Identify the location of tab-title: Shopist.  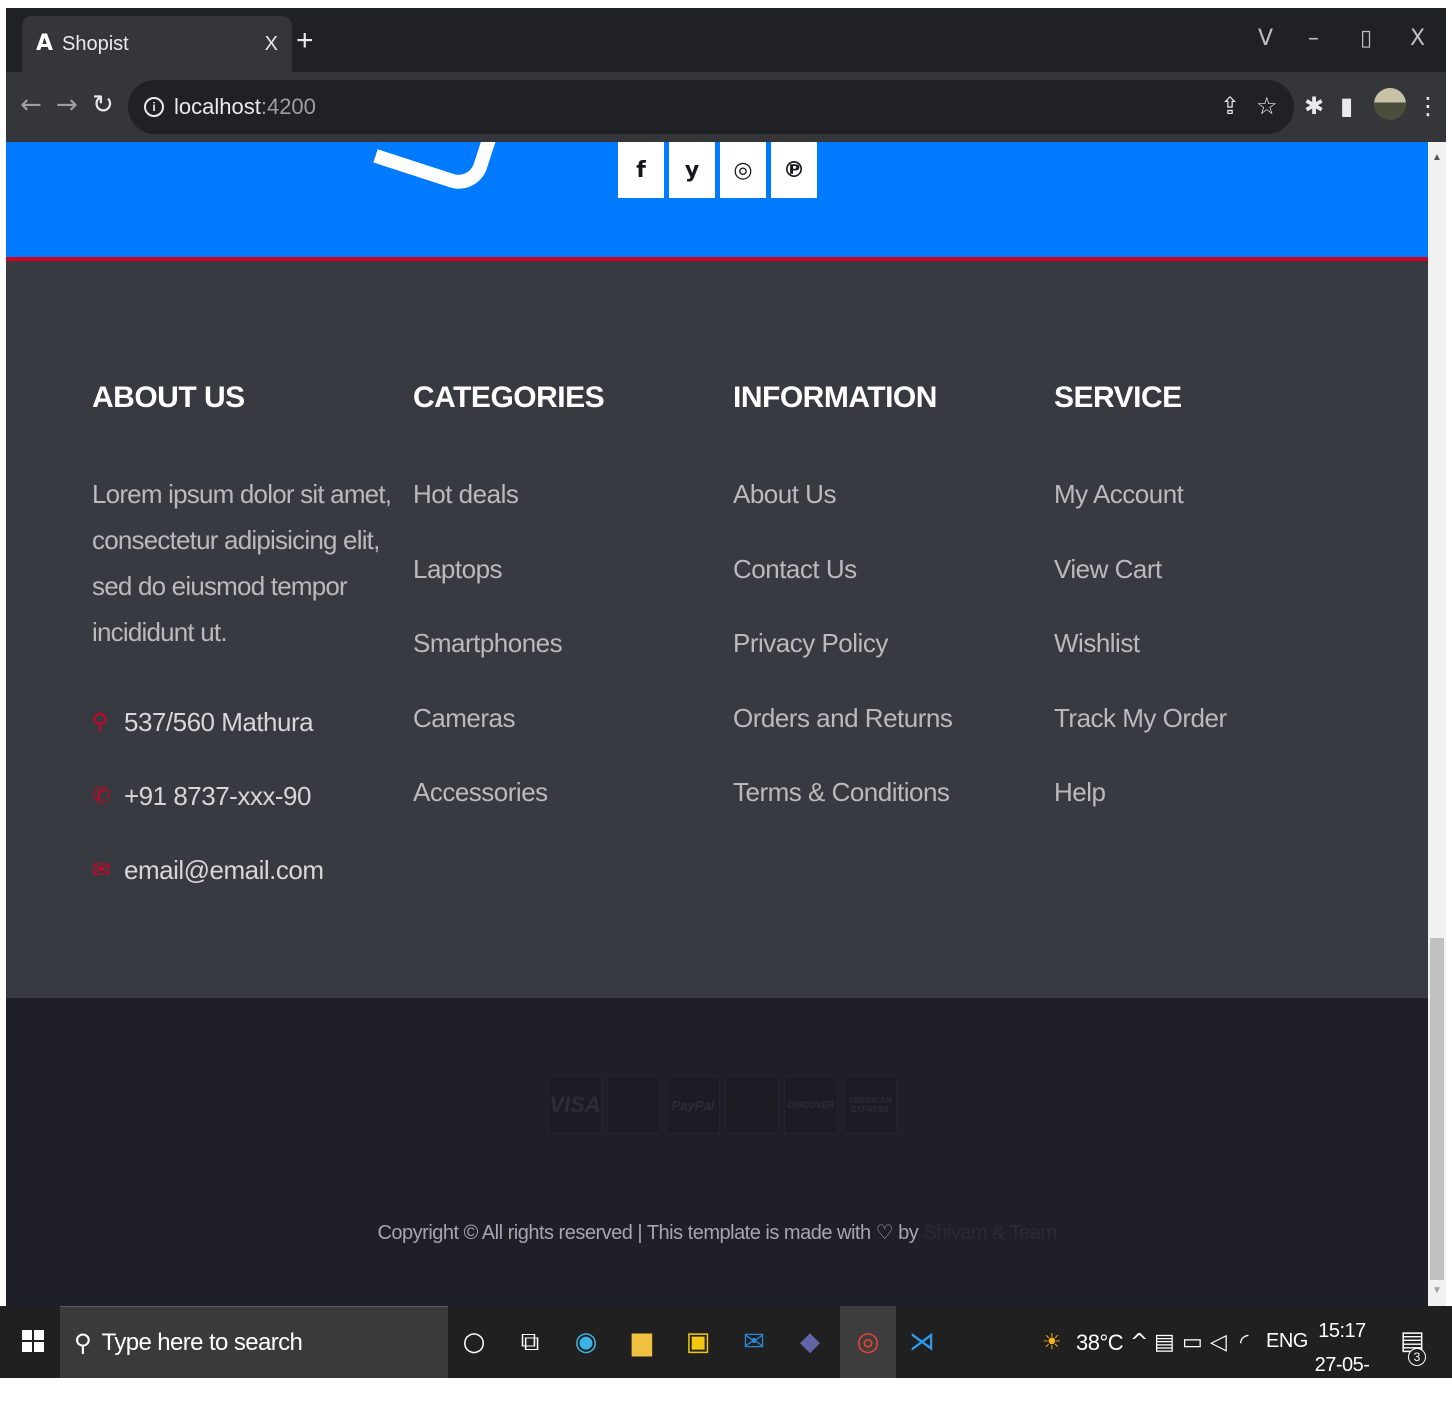
(95, 43).